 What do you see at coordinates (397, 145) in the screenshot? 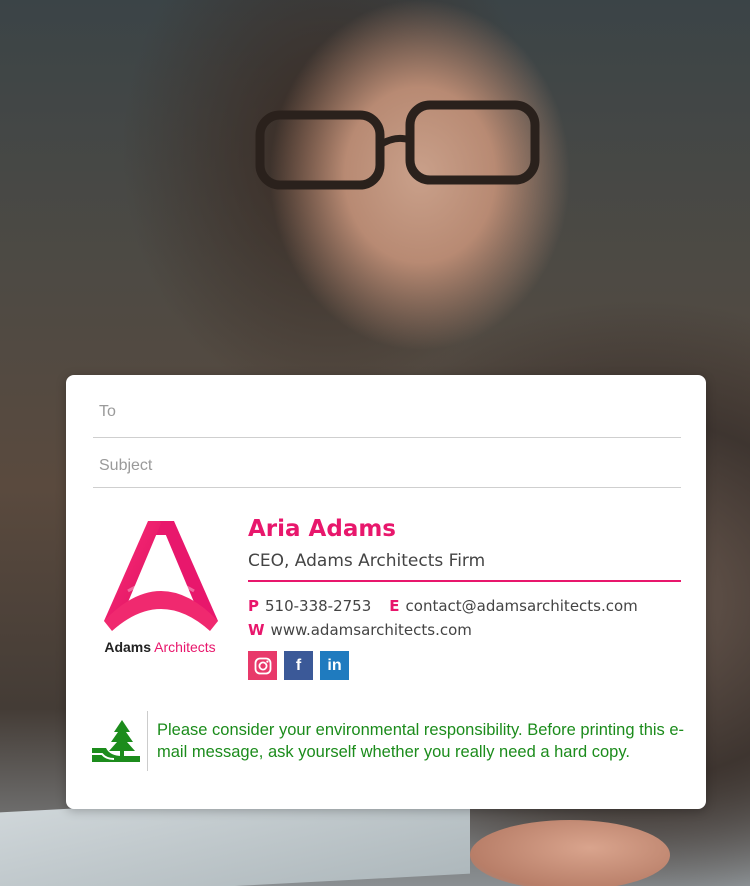
I see `eyeglasses-shape` at bounding box center [397, 145].